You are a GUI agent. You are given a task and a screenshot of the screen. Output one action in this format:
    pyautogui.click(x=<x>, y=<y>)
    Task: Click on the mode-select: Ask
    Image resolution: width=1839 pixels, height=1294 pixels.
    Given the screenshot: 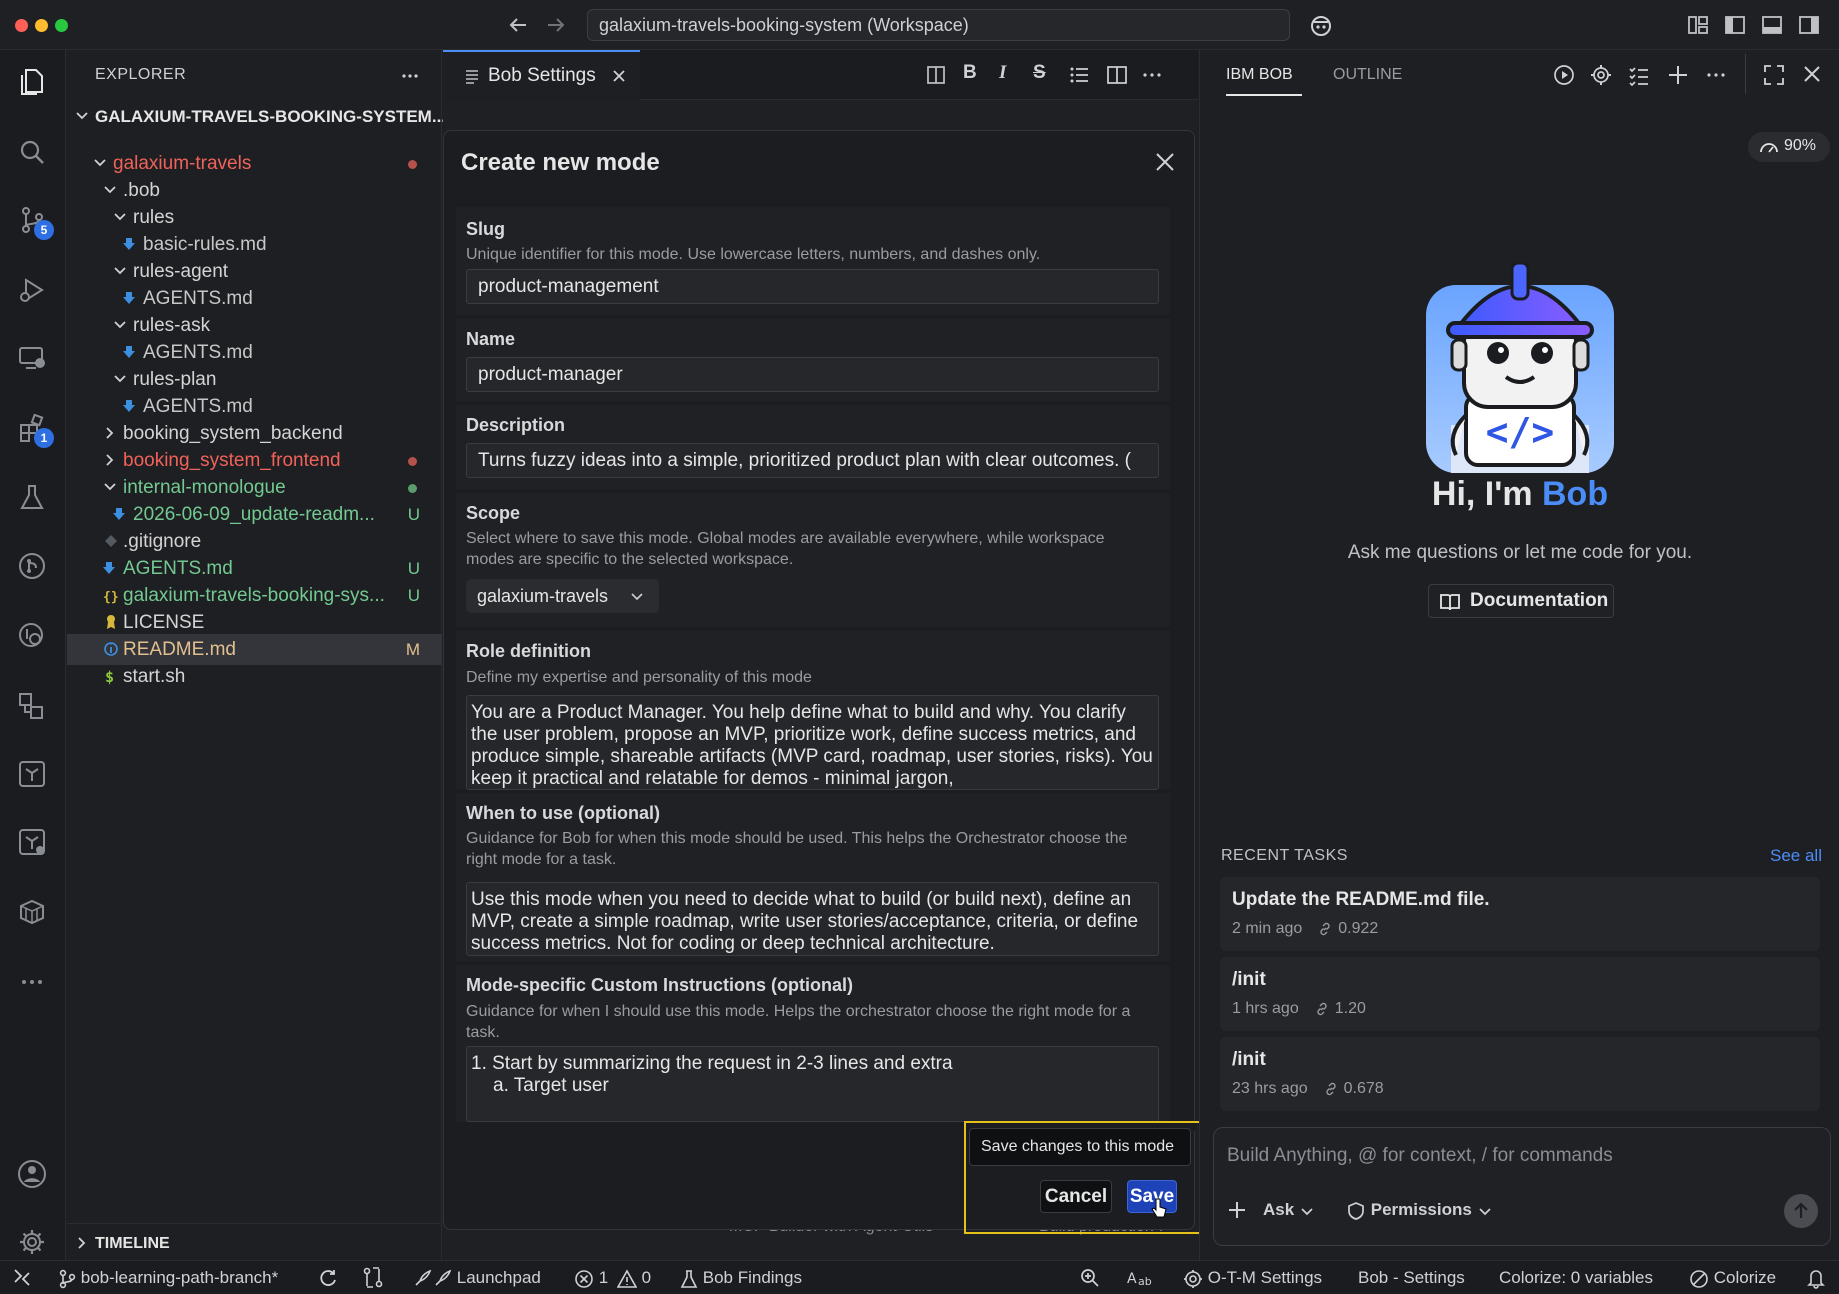 What is the action you would take?
    pyautogui.click(x=1289, y=1210)
    